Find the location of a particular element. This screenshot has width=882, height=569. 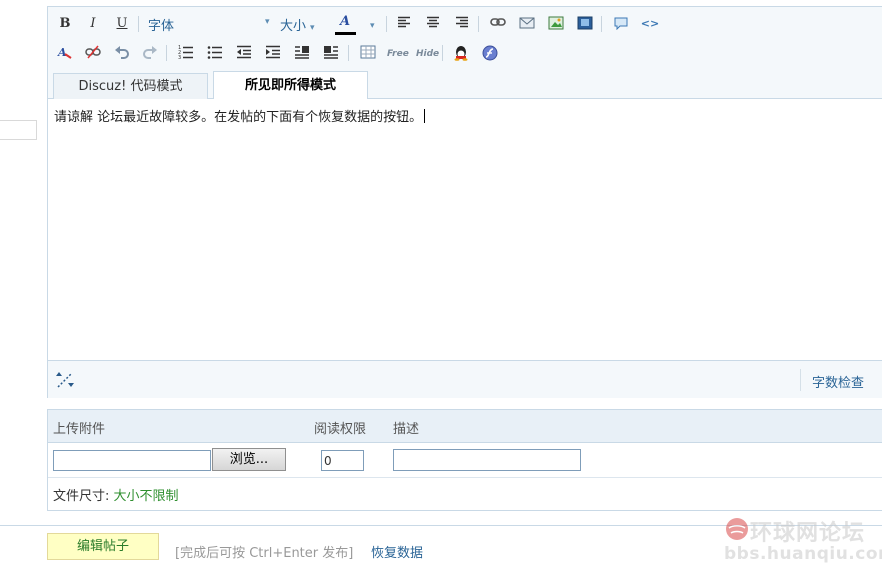

table-icon is located at coordinates (368, 53).